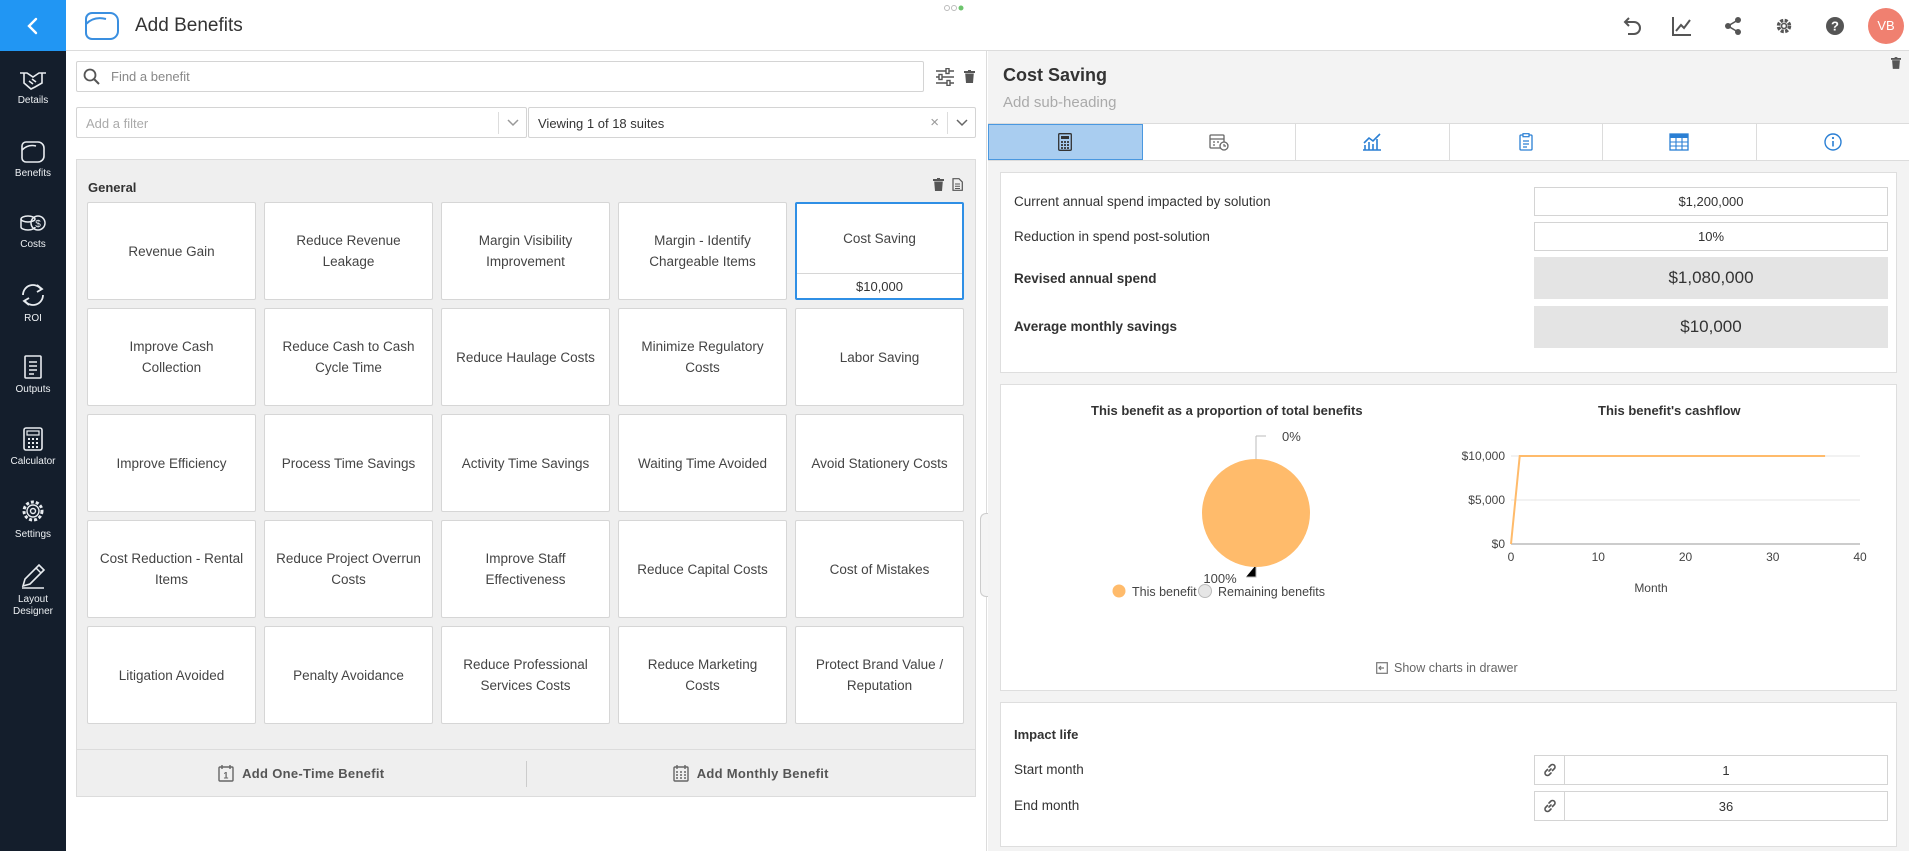  I want to click on chart-edit-icon, so click(1681, 26).